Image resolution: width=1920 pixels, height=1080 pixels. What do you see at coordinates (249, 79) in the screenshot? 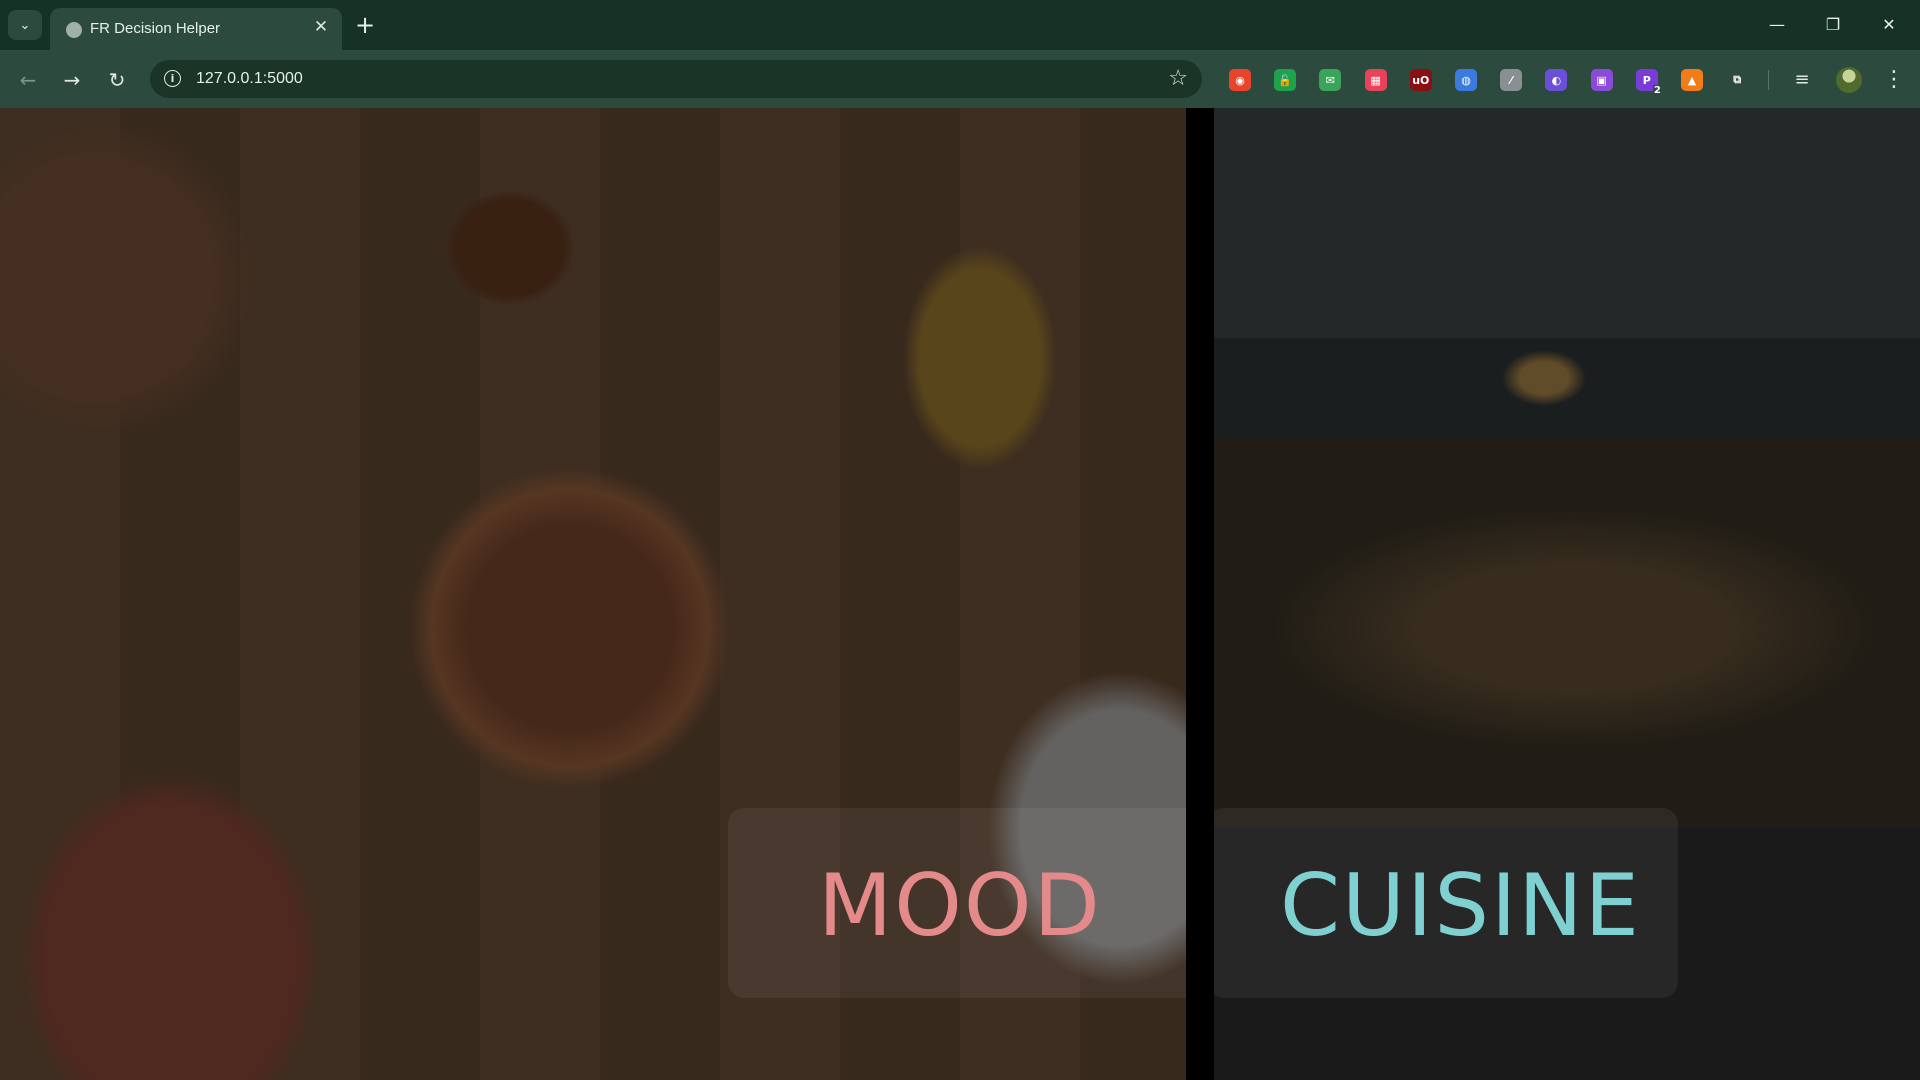
I see `url-text: 127.0.0.1:5000` at bounding box center [249, 79].